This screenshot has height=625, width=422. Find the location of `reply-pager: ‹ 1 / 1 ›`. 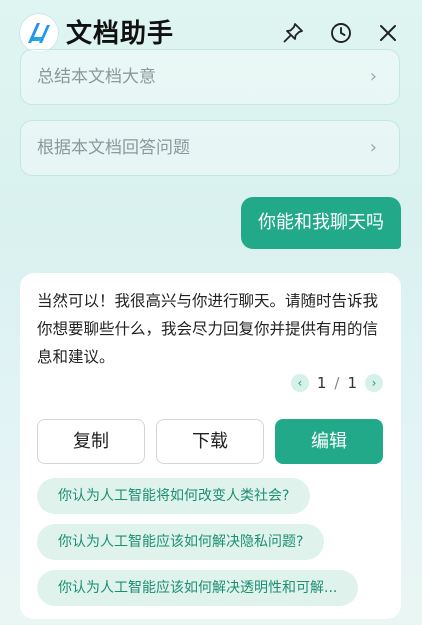

reply-pager: ‹ 1 / 1 › is located at coordinates (336, 383).